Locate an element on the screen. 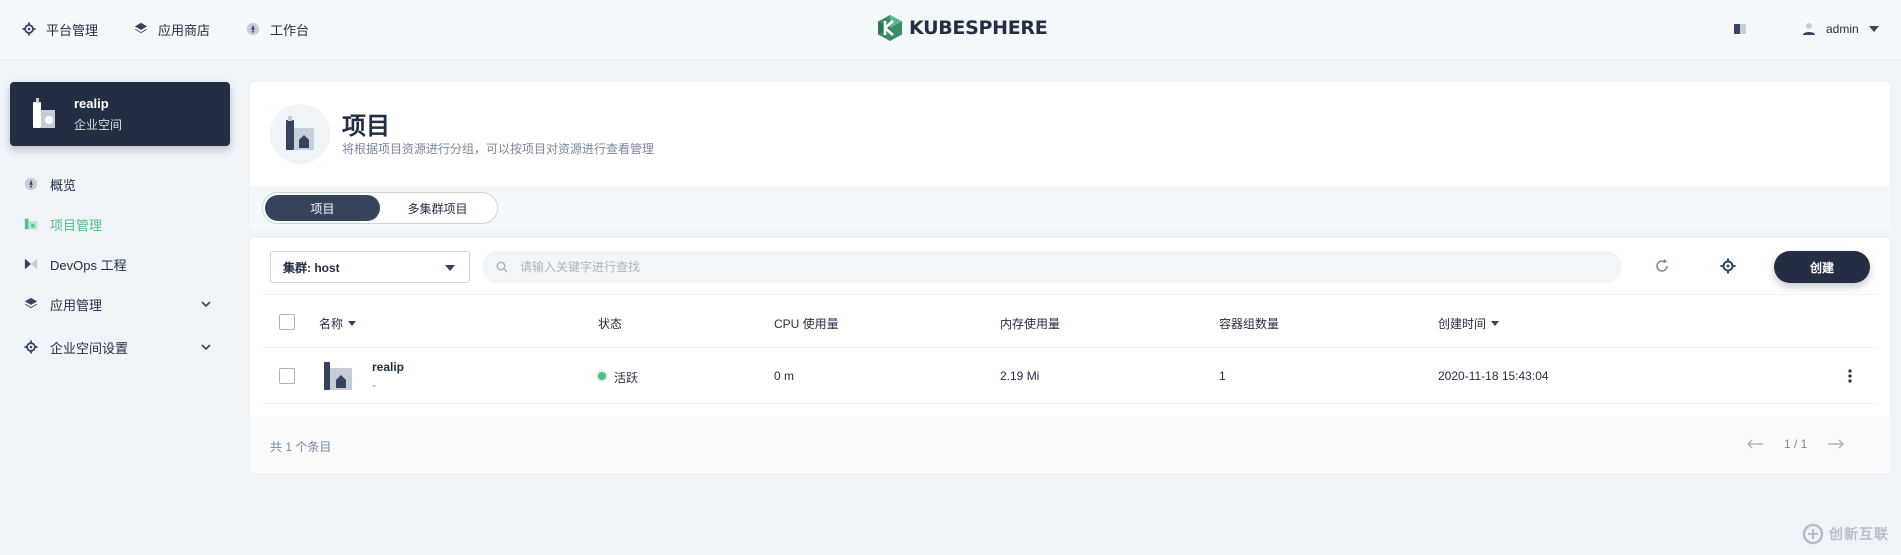  column-header-pods: 容器组数量 is located at coordinates (1249, 323).